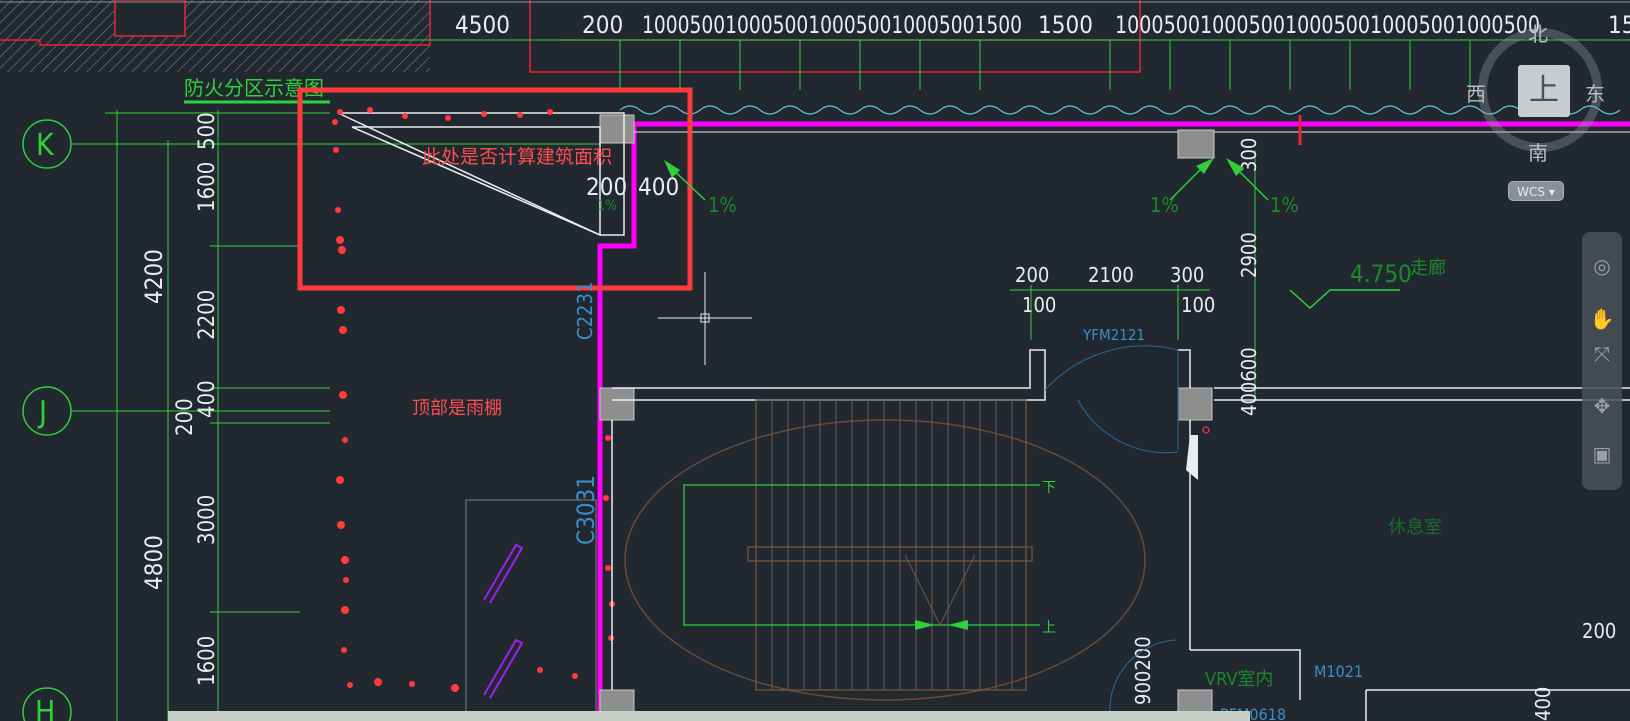 The height and width of the screenshot is (721, 1630). What do you see at coordinates (709, 716) in the screenshot?
I see `command-line-strip` at bounding box center [709, 716].